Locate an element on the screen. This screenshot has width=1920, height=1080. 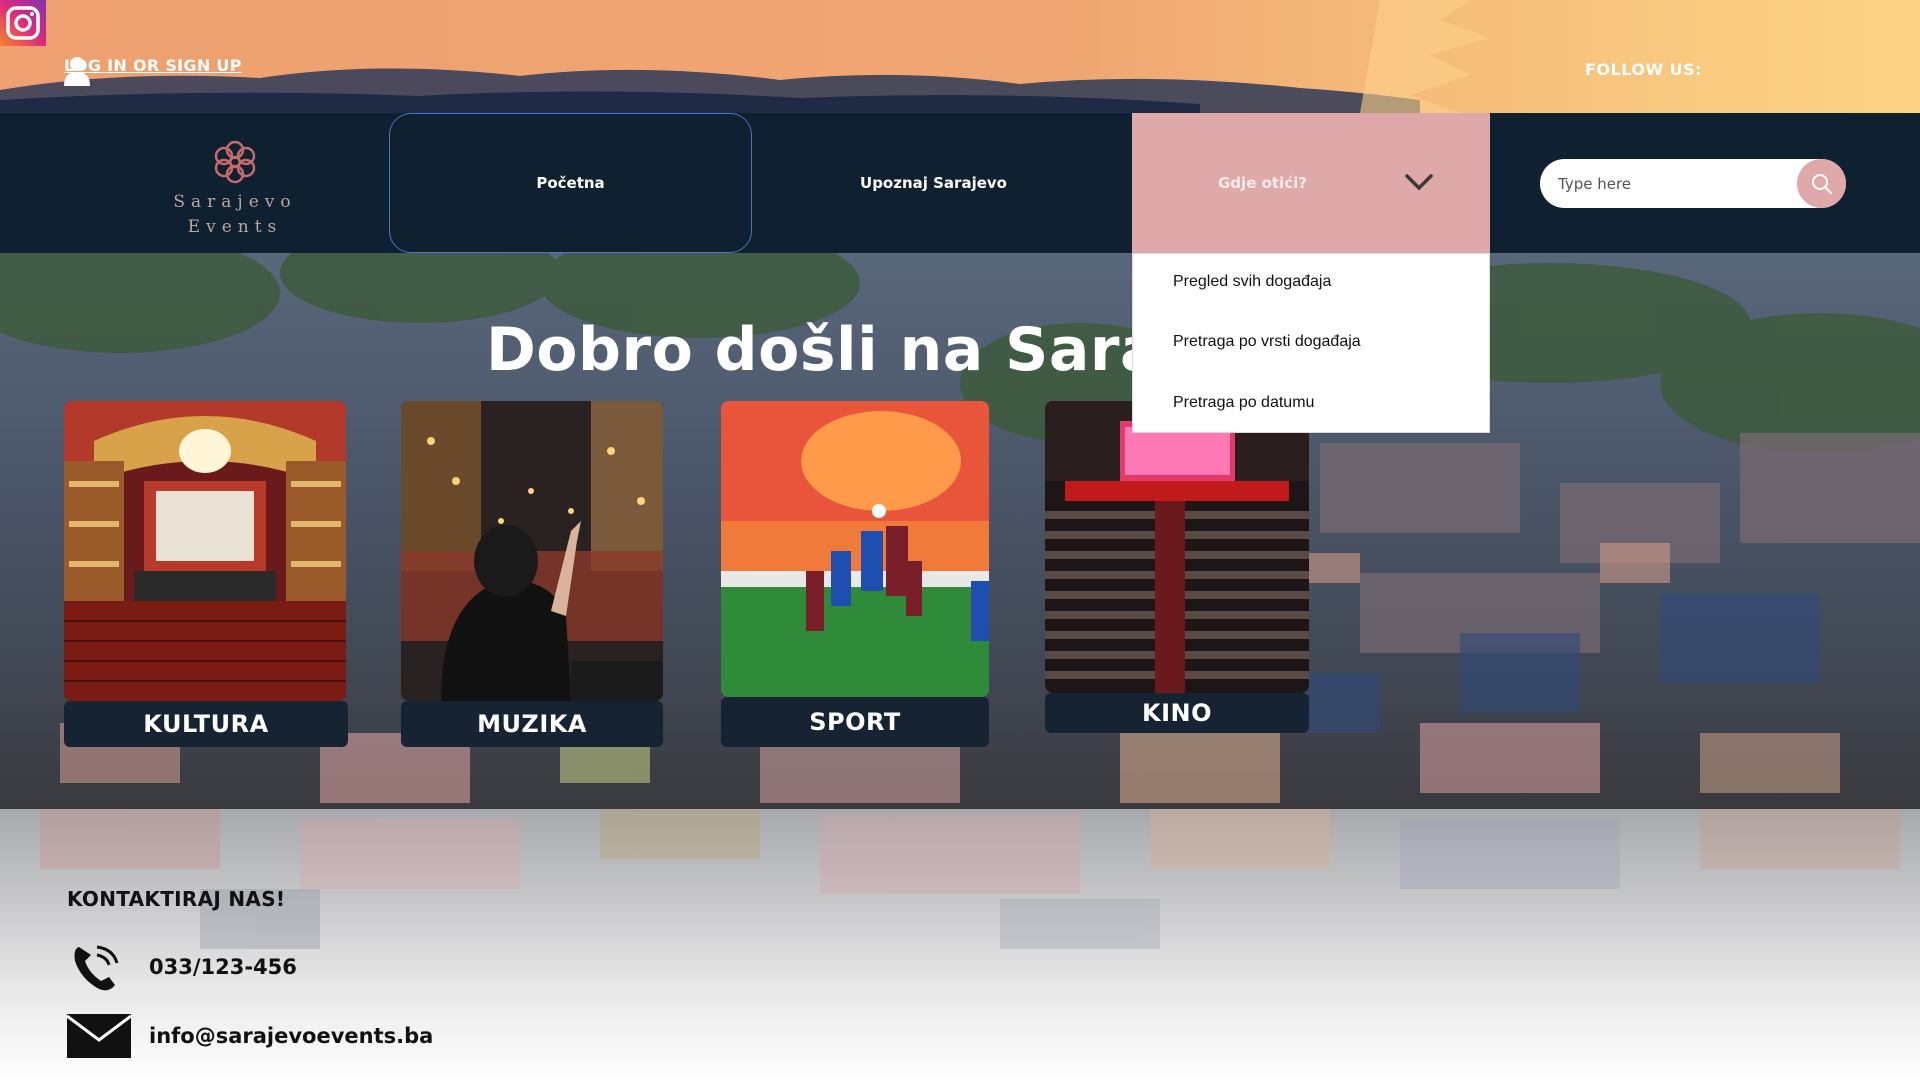
site-logo: Sarajevo Events is located at coordinates (235, 187).